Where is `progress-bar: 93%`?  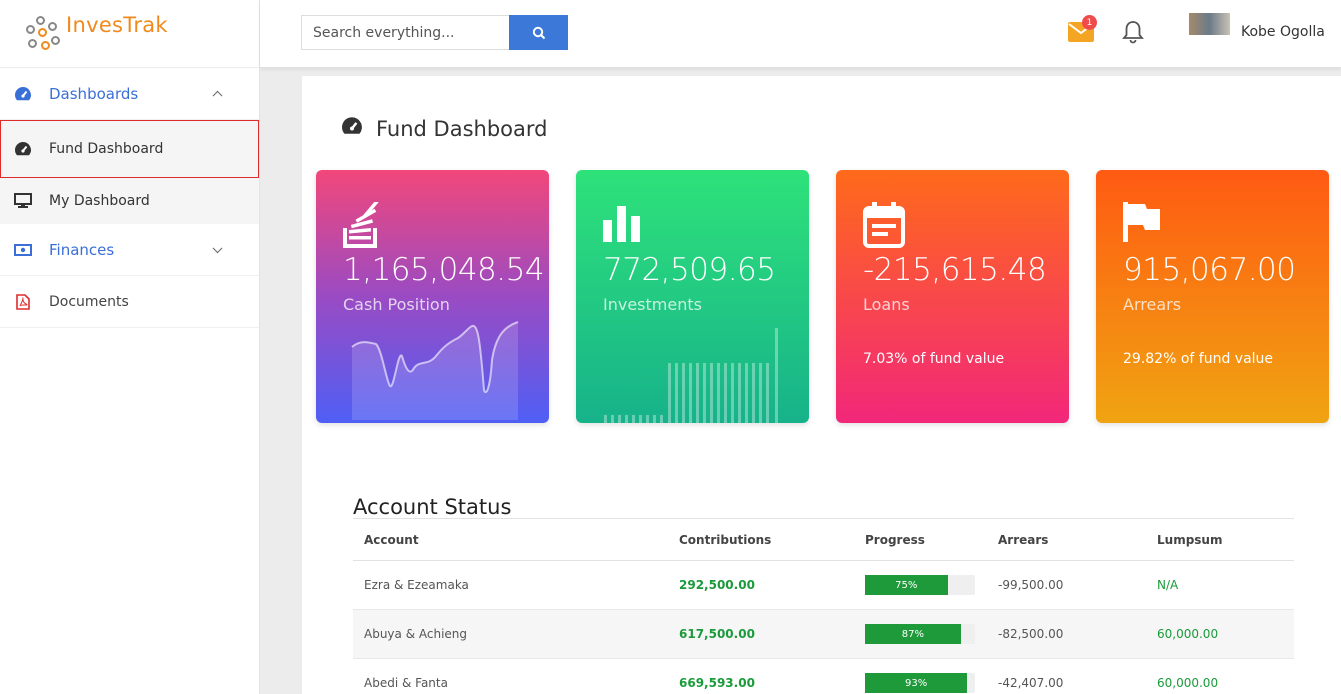
progress-bar: 93% is located at coordinates (920, 683).